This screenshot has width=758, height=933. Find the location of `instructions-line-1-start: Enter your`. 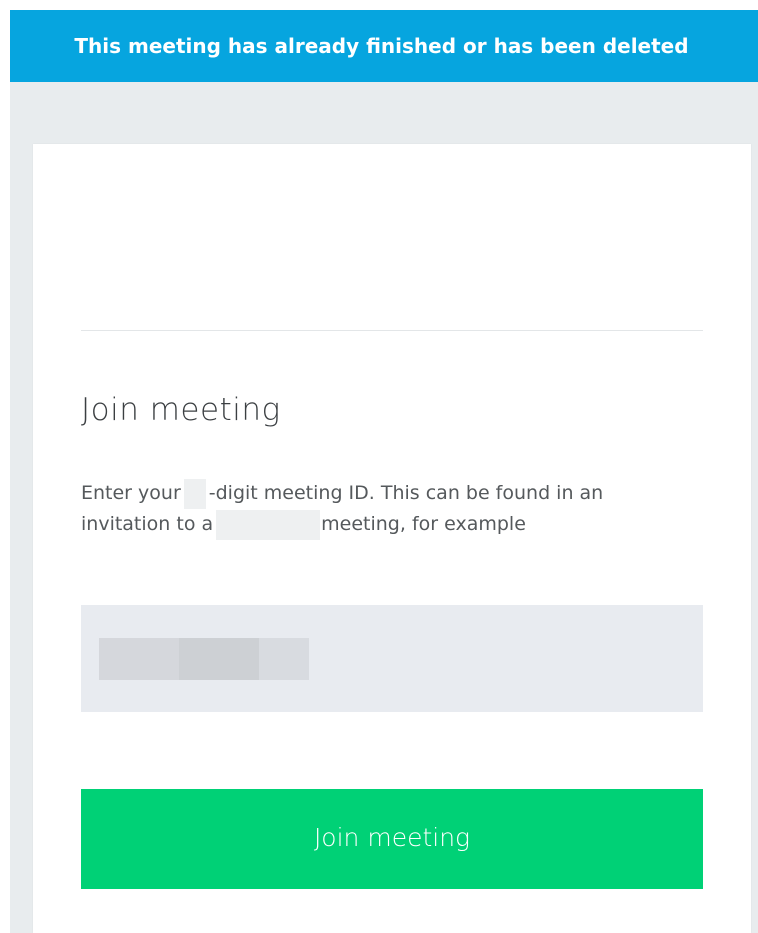

instructions-line-1-start: Enter your is located at coordinates (131, 493).